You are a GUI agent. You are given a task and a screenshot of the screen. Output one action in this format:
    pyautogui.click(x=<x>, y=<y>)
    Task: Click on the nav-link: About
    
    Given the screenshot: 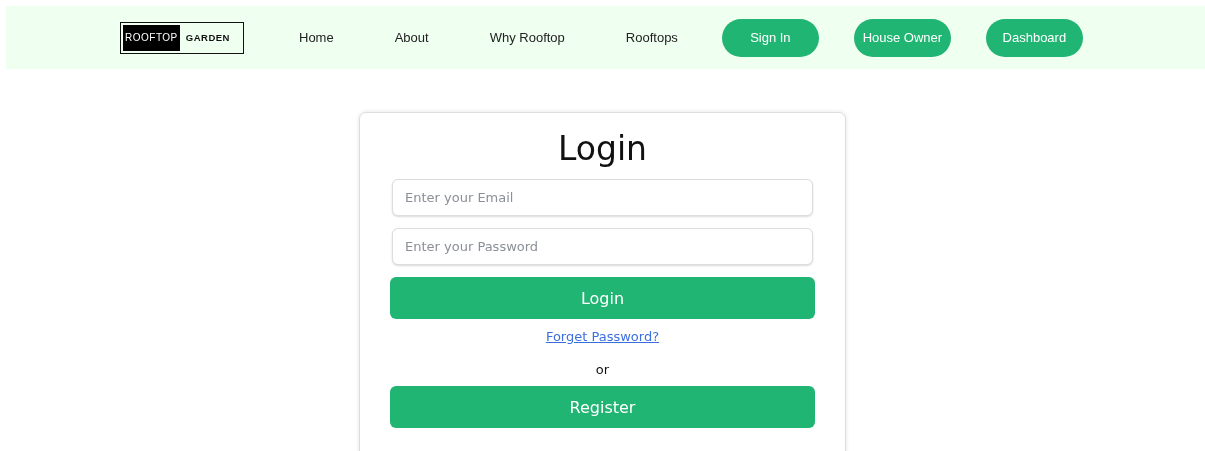 What is the action you would take?
    pyautogui.click(x=411, y=37)
    